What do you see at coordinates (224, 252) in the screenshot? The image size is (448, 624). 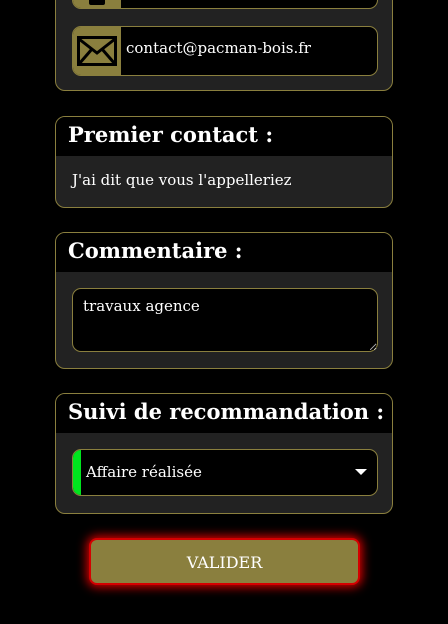 I see `commentaire-title: Commentaire :` at bounding box center [224, 252].